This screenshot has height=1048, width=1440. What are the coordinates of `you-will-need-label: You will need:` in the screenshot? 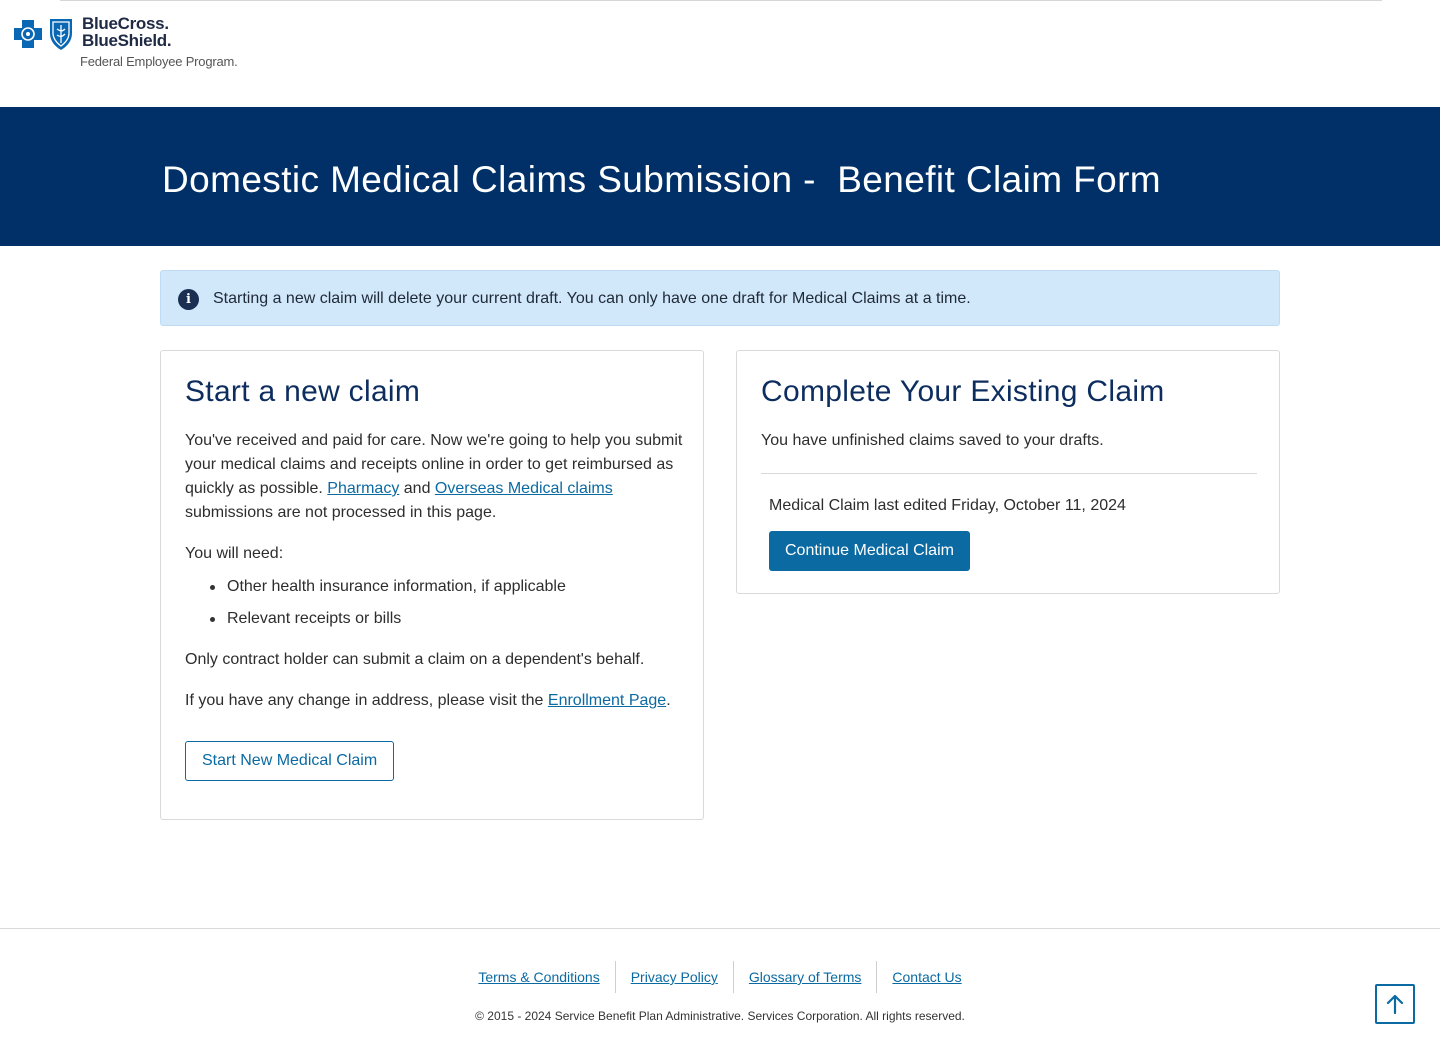 It's located at (234, 553).